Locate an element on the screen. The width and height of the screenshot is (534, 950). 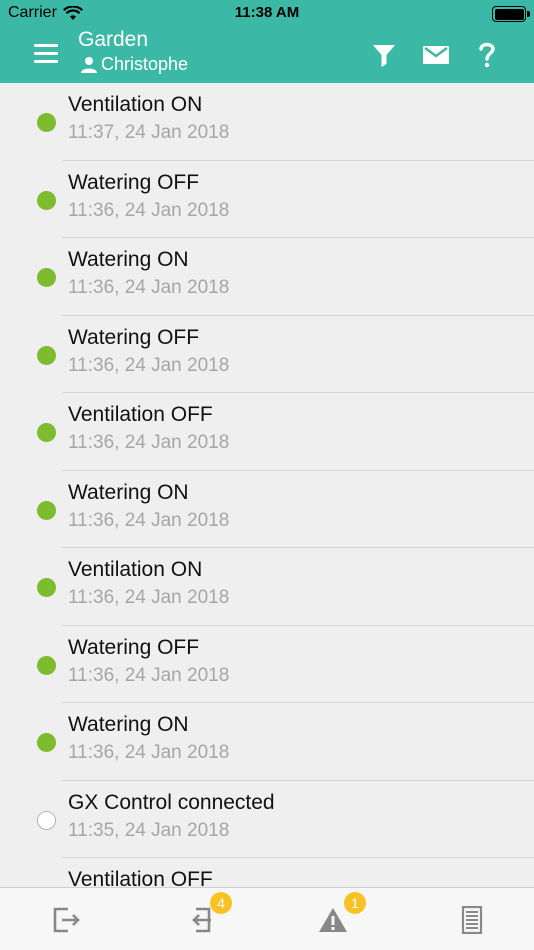
tab-alerts: 1 is located at coordinates (332, 919).